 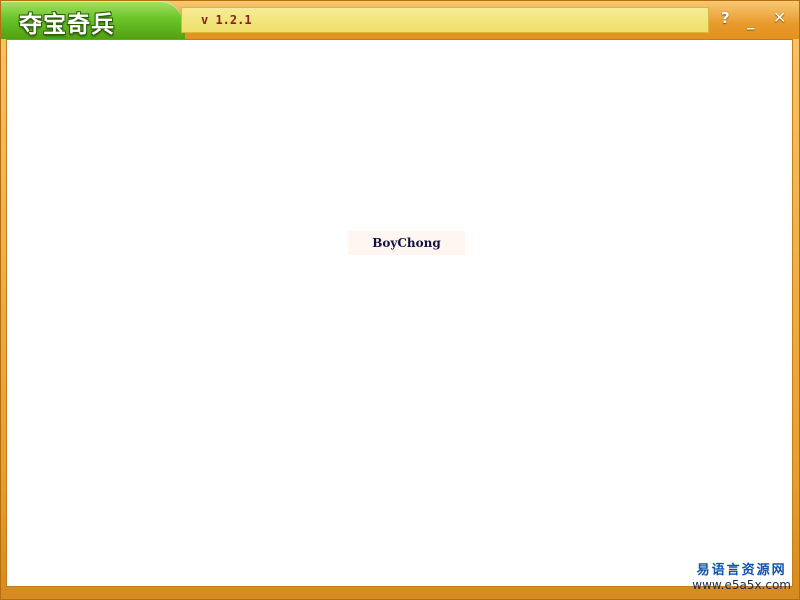 What do you see at coordinates (67, 24) in the screenshot?
I see `app-title: 夺宝奇兵` at bounding box center [67, 24].